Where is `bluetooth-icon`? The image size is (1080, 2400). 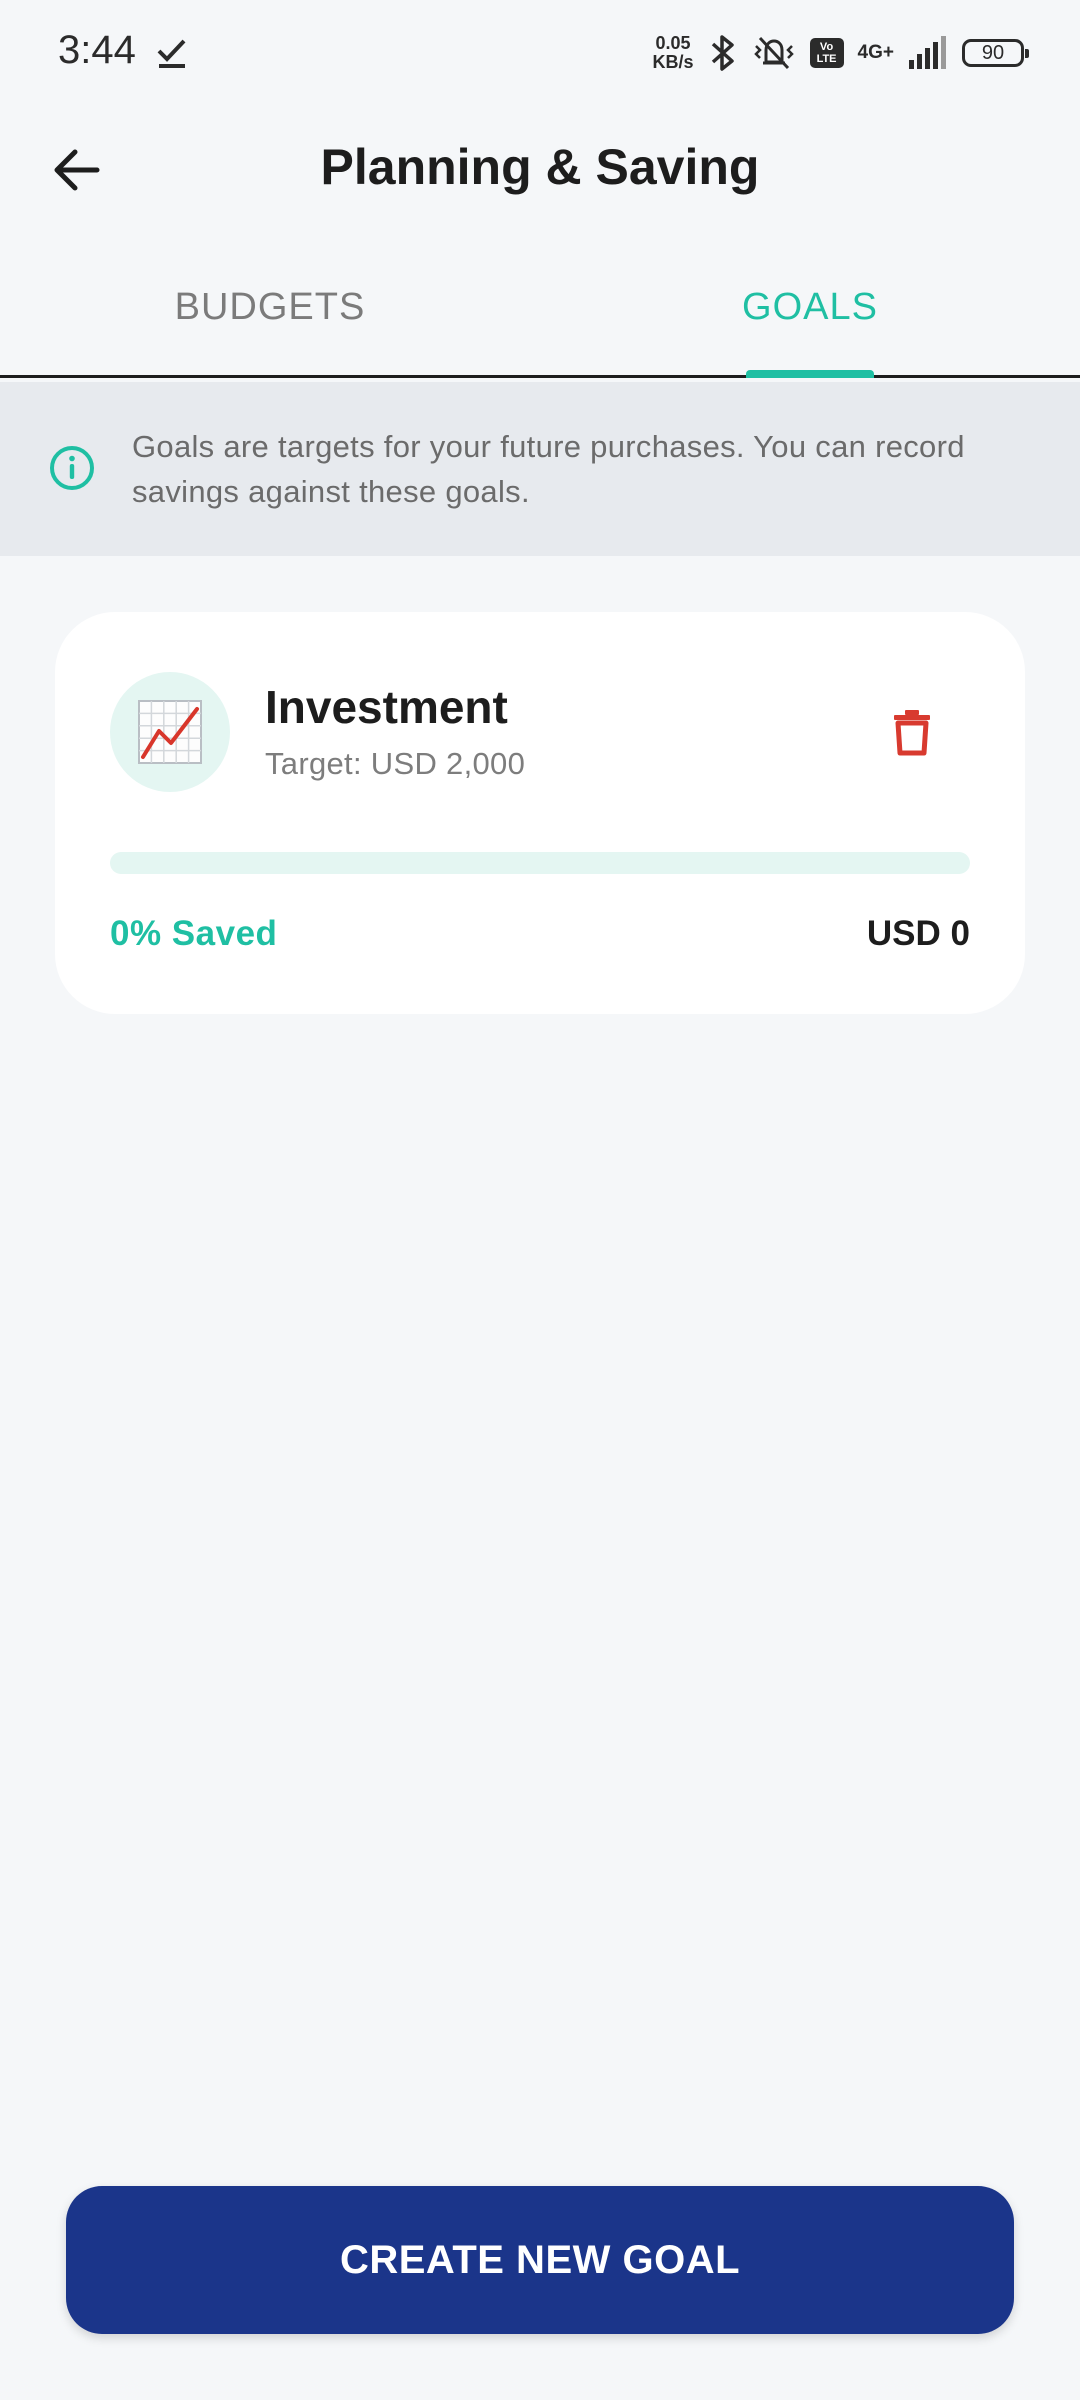 bluetooth-icon is located at coordinates (722, 53).